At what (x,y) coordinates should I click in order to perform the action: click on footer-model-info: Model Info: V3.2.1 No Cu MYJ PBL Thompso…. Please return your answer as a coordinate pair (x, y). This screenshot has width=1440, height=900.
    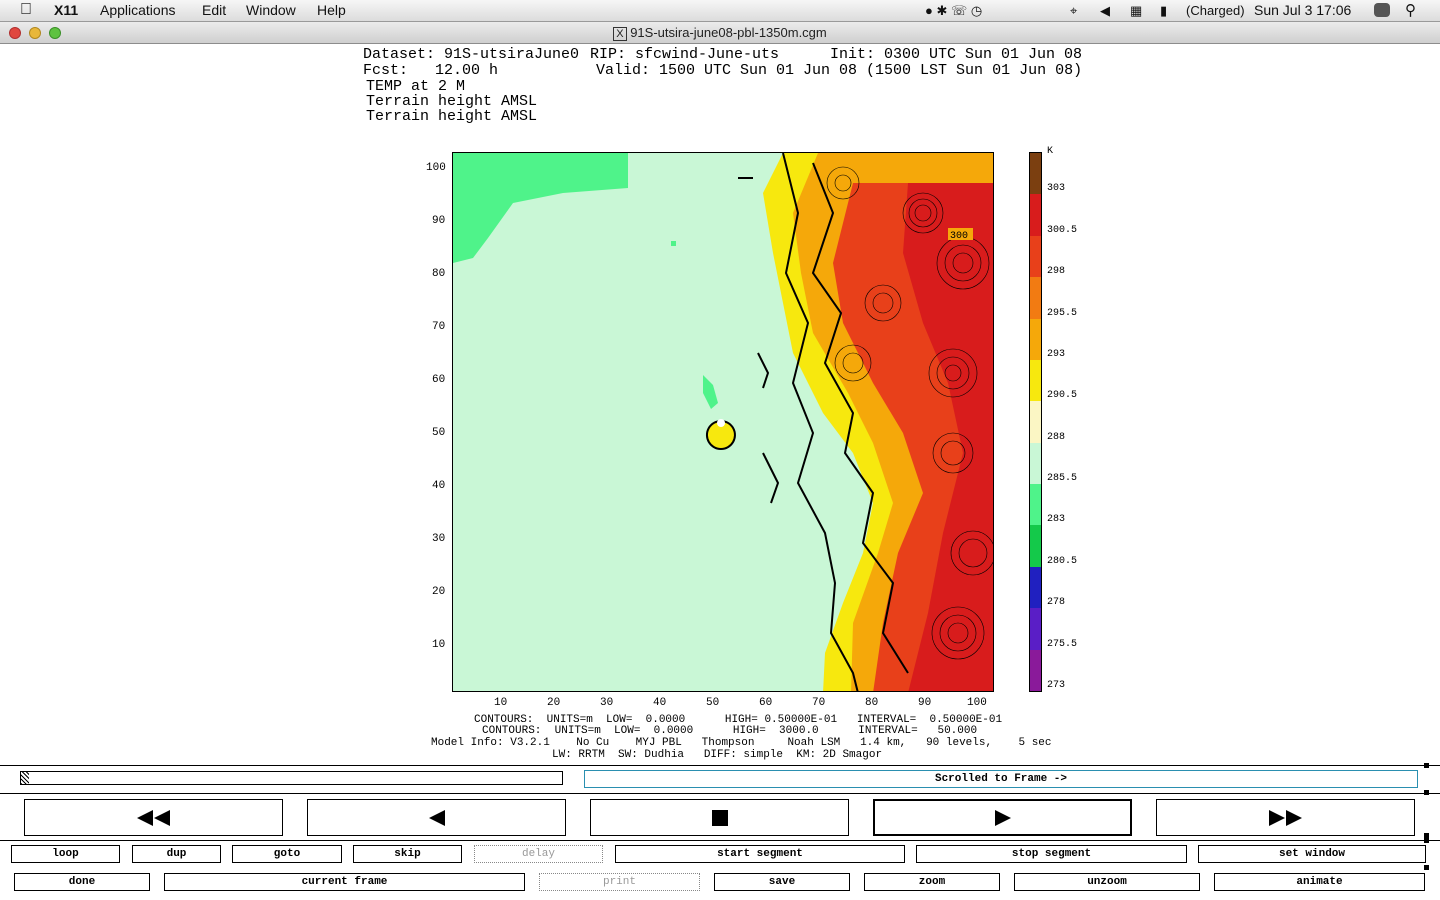
    Looking at the image, I should click on (741, 743).